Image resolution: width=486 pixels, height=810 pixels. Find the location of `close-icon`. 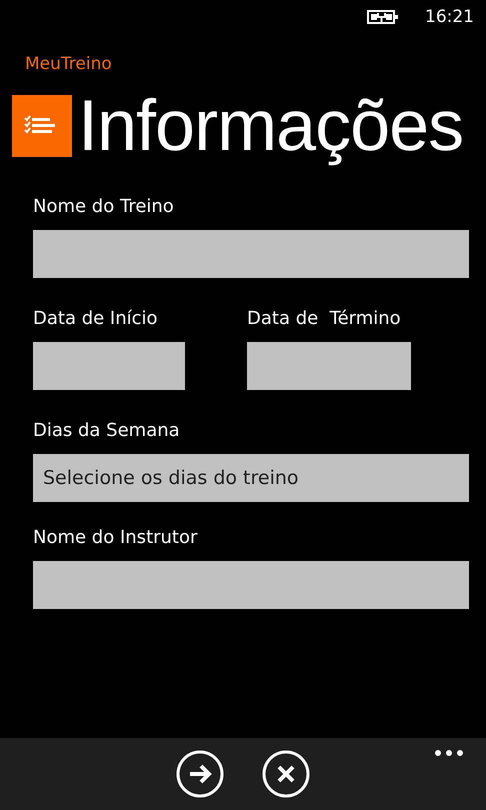

close-icon is located at coordinates (286, 774).